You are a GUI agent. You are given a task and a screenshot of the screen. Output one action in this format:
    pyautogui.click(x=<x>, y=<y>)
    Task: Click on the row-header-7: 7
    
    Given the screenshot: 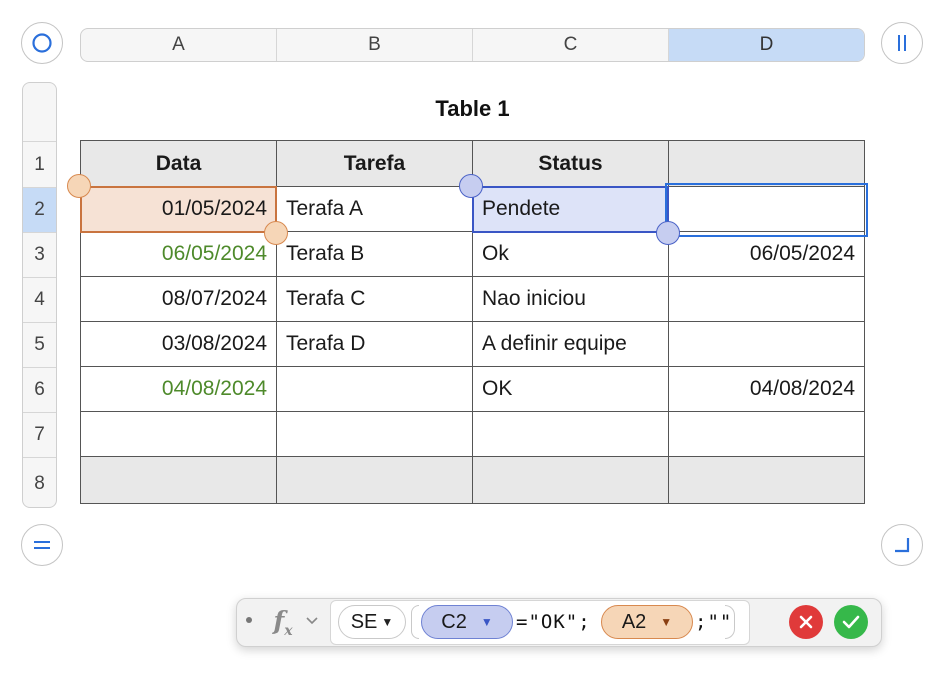 What is the action you would take?
    pyautogui.click(x=39, y=434)
    